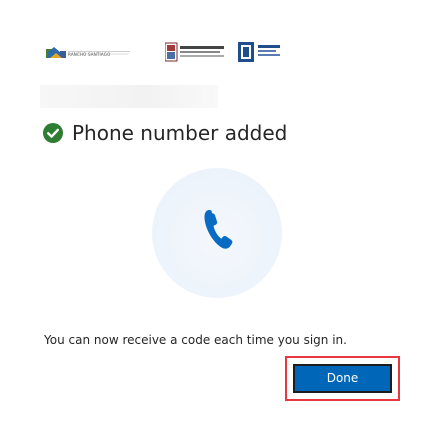 This screenshot has width=439, height=440. I want to click on done-button-highlight: Done, so click(342, 378).